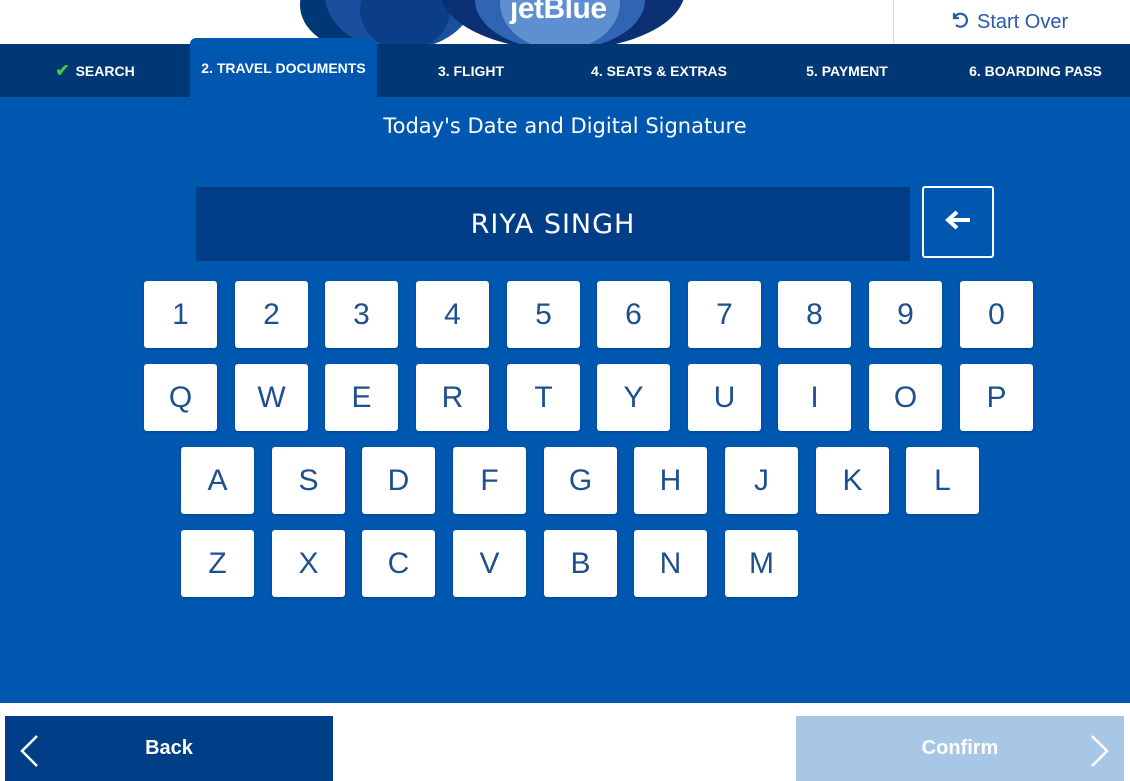 Image resolution: width=1130 pixels, height=781 pixels. I want to click on key-o: O, so click(905, 397).